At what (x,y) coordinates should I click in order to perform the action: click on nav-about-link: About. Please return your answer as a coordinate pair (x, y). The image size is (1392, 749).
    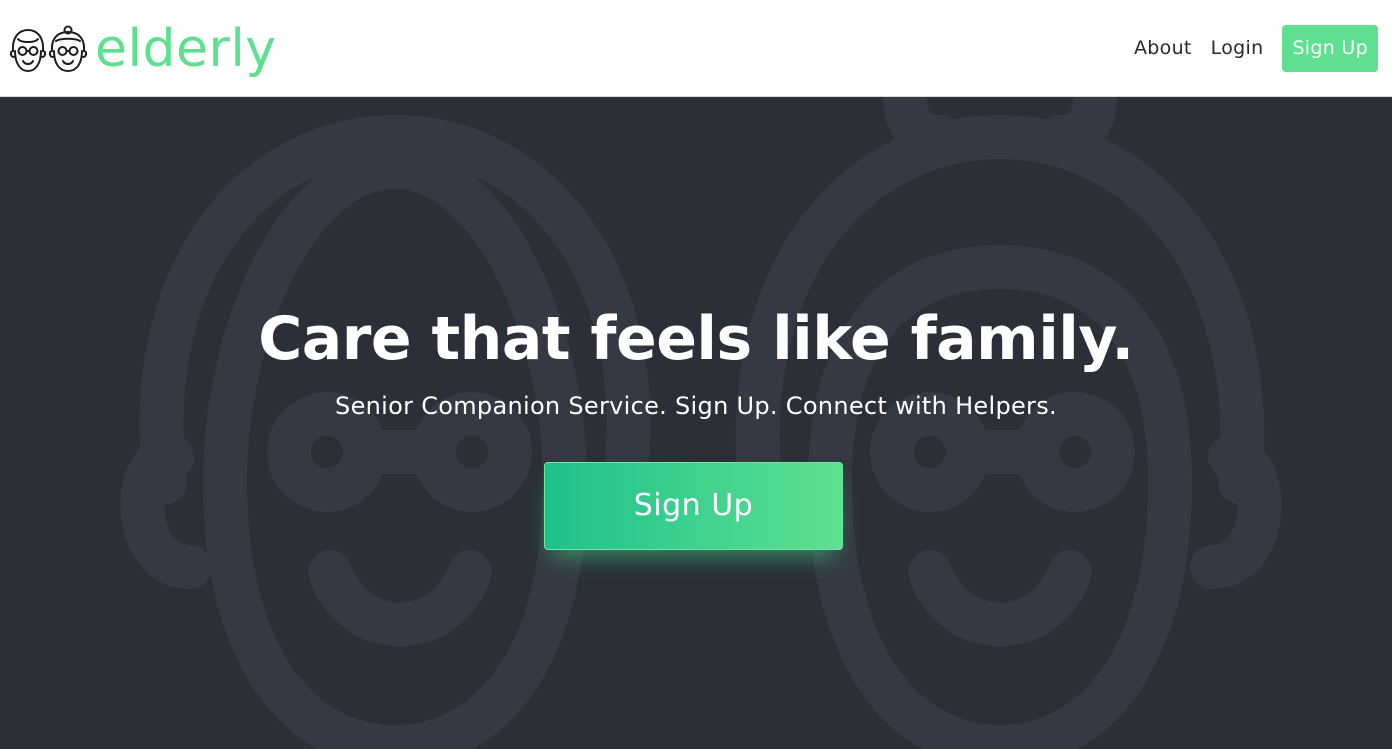
    Looking at the image, I should click on (1163, 48).